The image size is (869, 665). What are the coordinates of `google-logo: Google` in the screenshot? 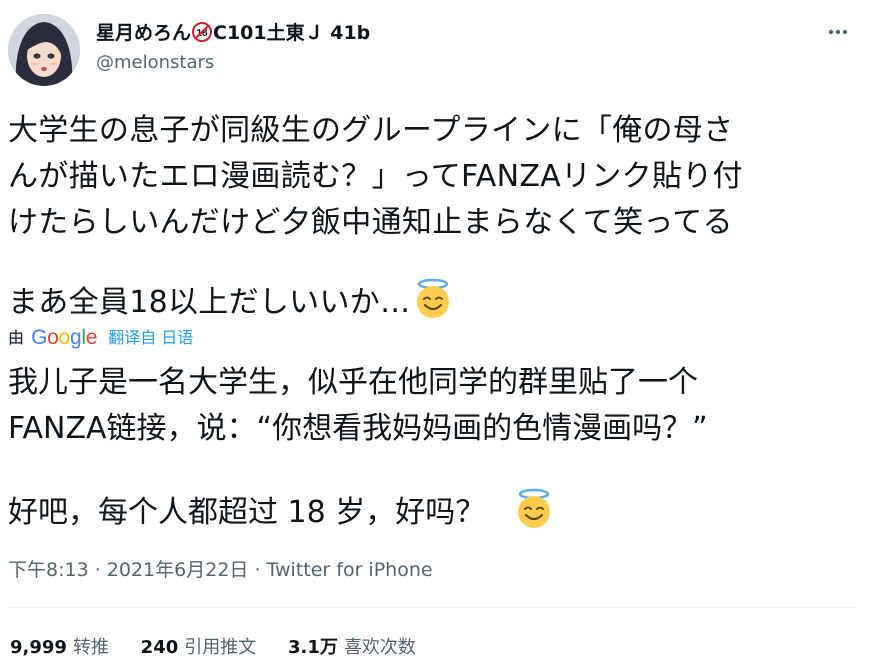 It's located at (64, 337).